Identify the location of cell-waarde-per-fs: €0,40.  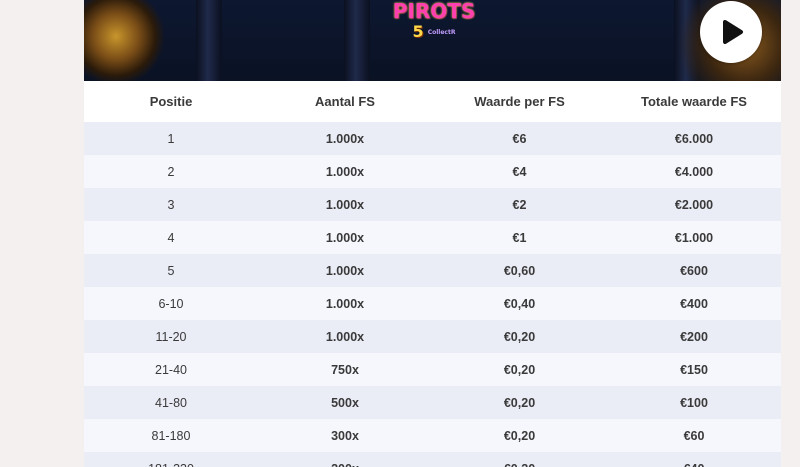
(519, 303).